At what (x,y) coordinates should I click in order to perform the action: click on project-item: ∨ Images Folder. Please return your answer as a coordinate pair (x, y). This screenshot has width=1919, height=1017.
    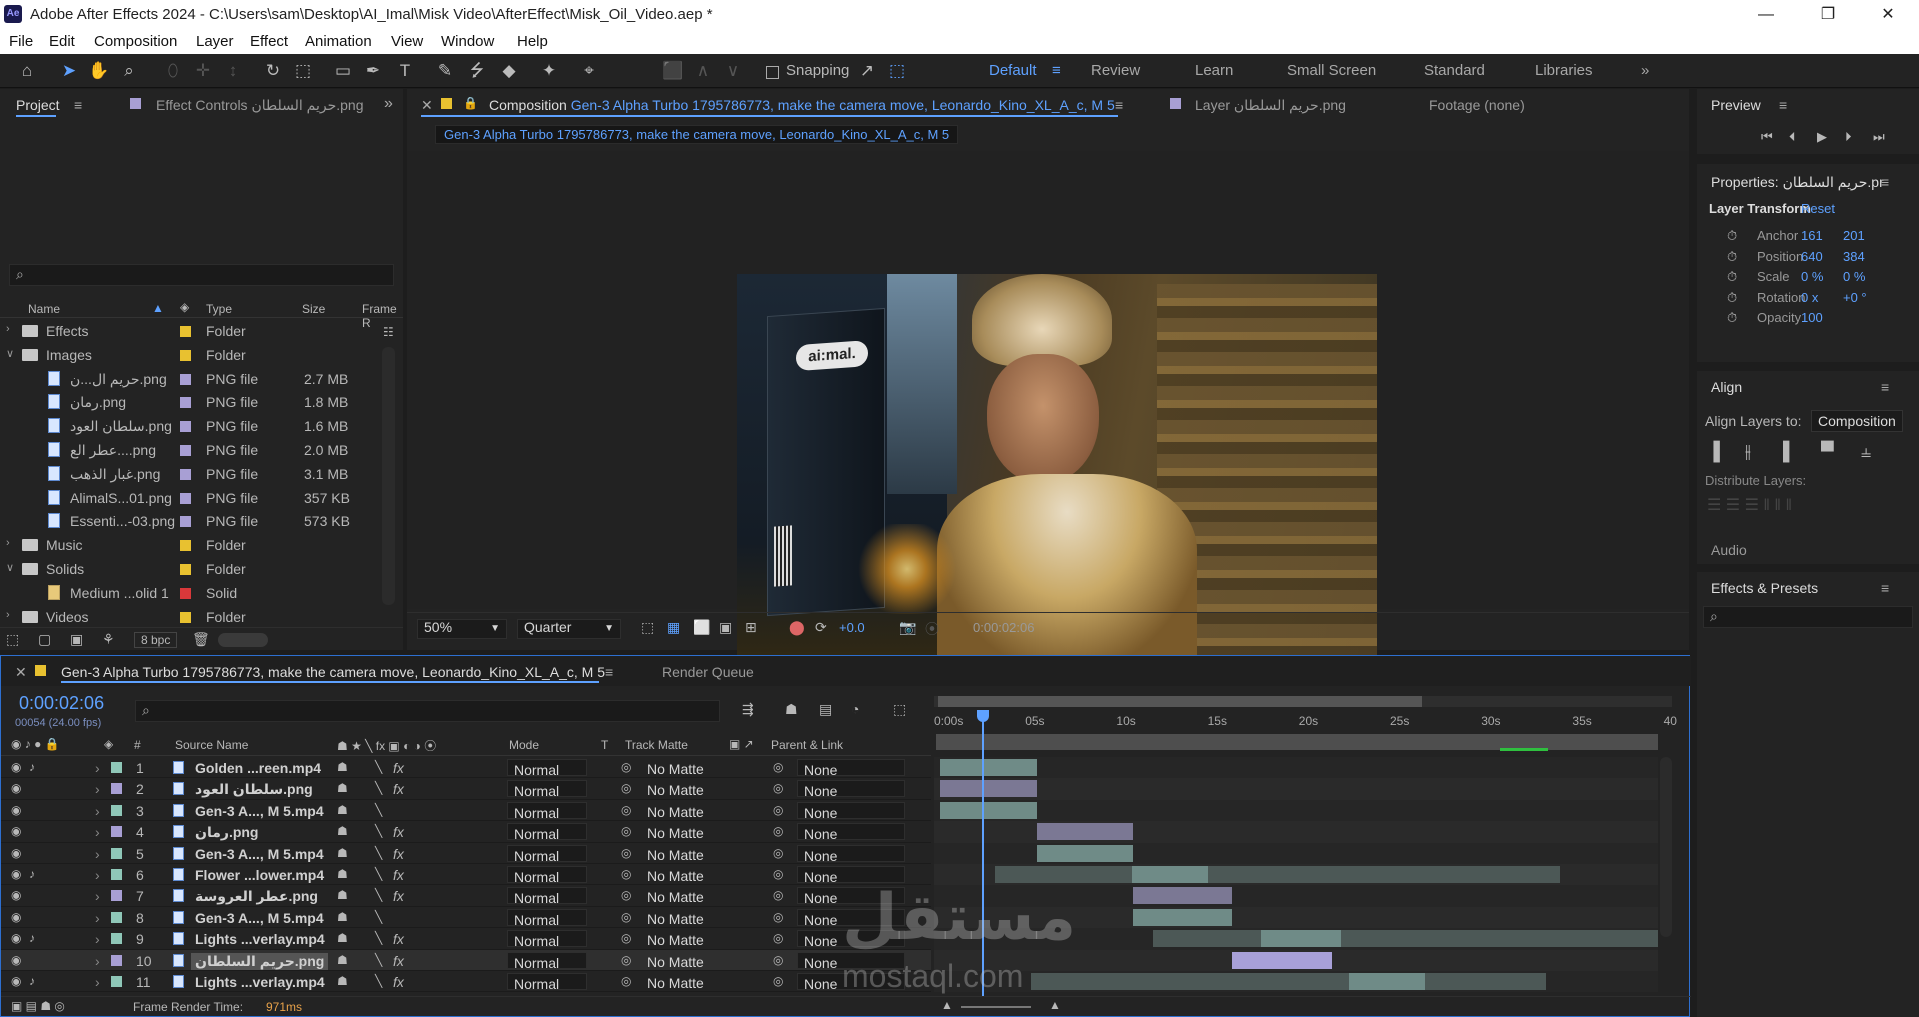
    Looking at the image, I should click on (190, 355).